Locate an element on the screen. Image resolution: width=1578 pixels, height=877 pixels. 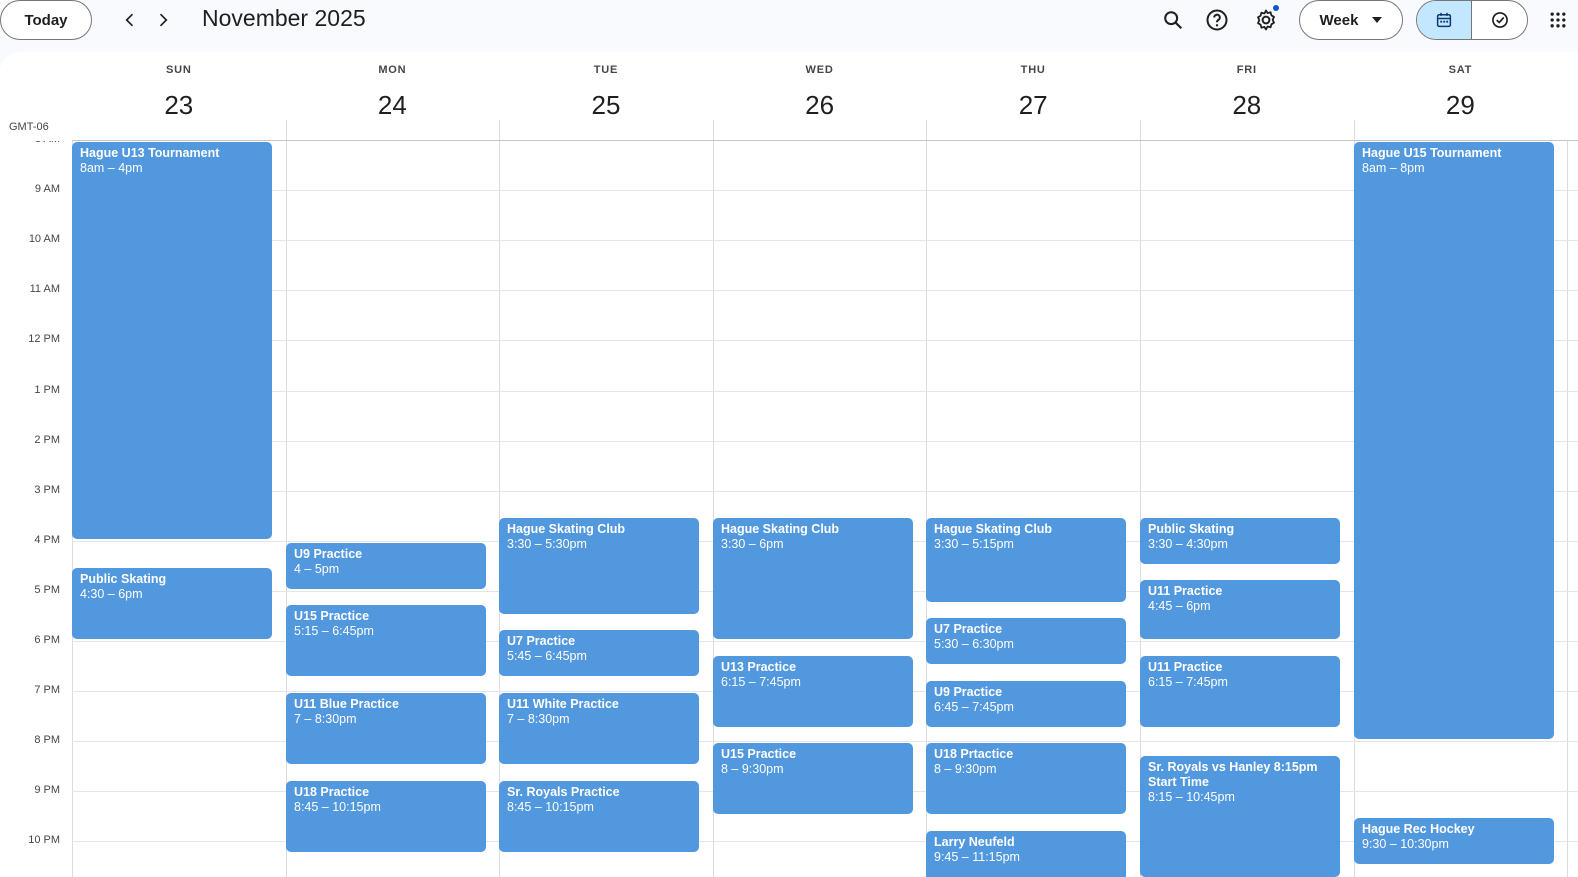
calendar-event: U15 Practice 8 – 9:30pm is located at coordinates (813, 778).